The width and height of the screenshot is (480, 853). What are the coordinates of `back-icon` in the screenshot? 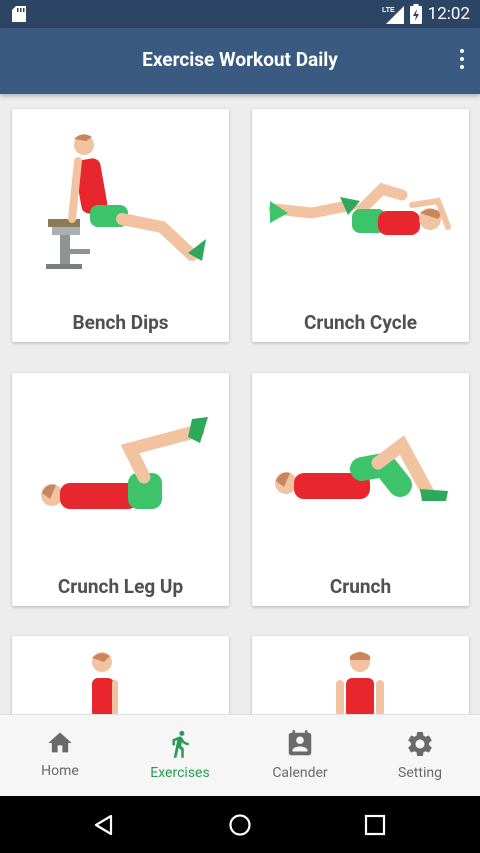 It's located at (104, 827).